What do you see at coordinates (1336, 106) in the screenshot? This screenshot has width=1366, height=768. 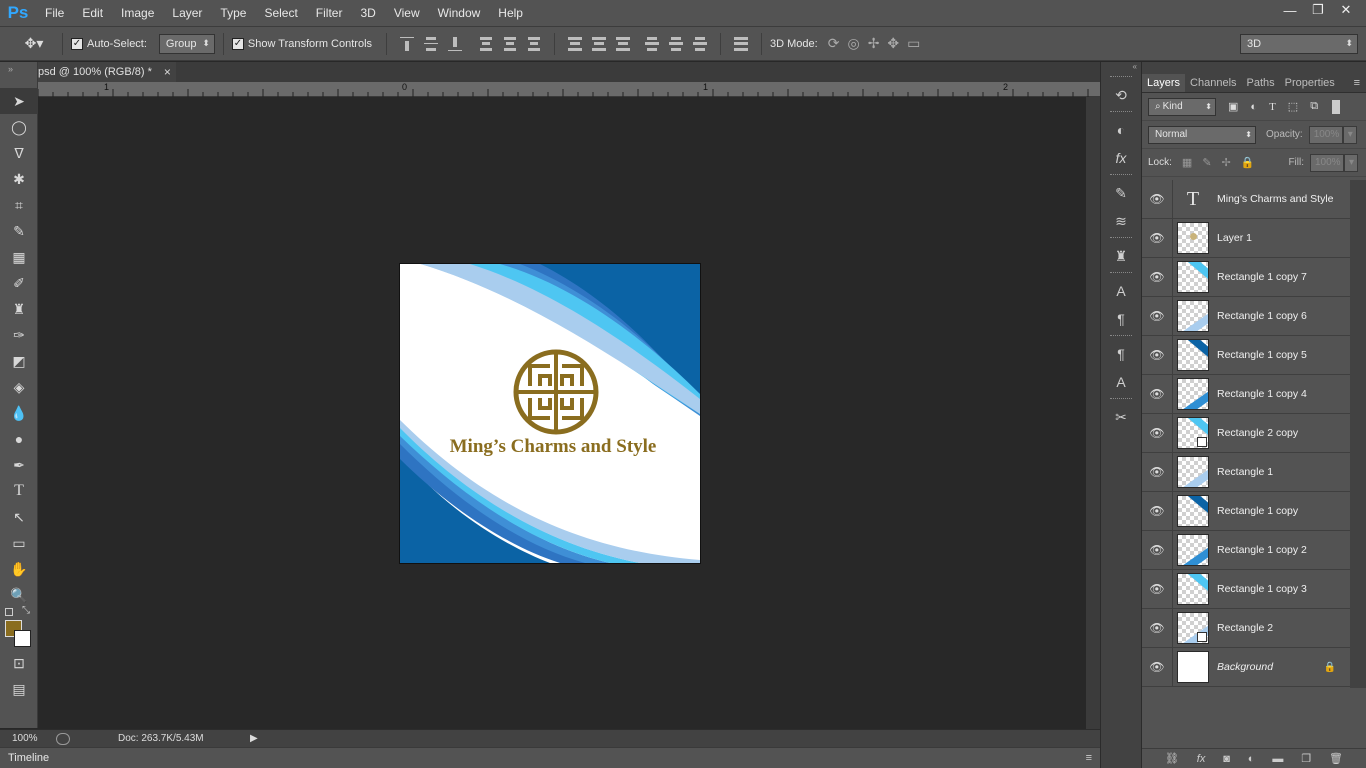 I see `filter-toggle-icon` at bounding box center [1336, 106].